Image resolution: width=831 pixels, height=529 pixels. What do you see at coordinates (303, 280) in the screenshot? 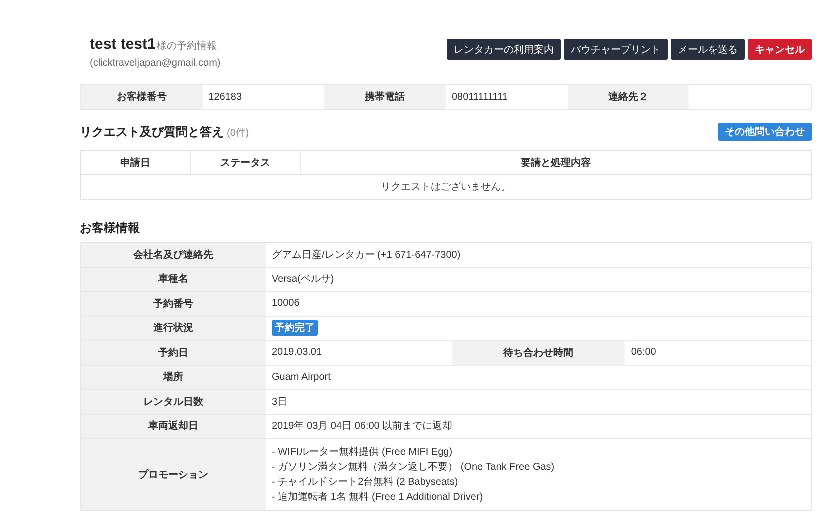
I see `table-cell-text: Versa(ベルサ)` at bounding box center [303, 280].